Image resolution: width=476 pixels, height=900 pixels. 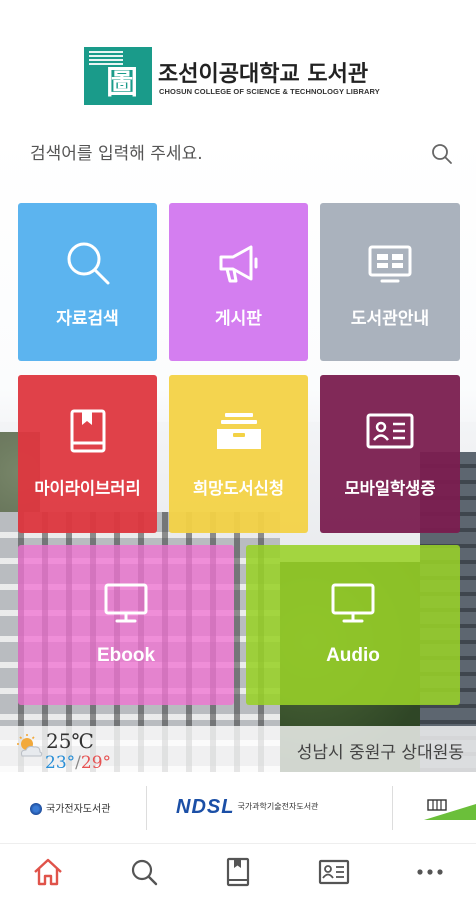 I want to click on tile-search: 자료검색, so click(x=87, y=282).